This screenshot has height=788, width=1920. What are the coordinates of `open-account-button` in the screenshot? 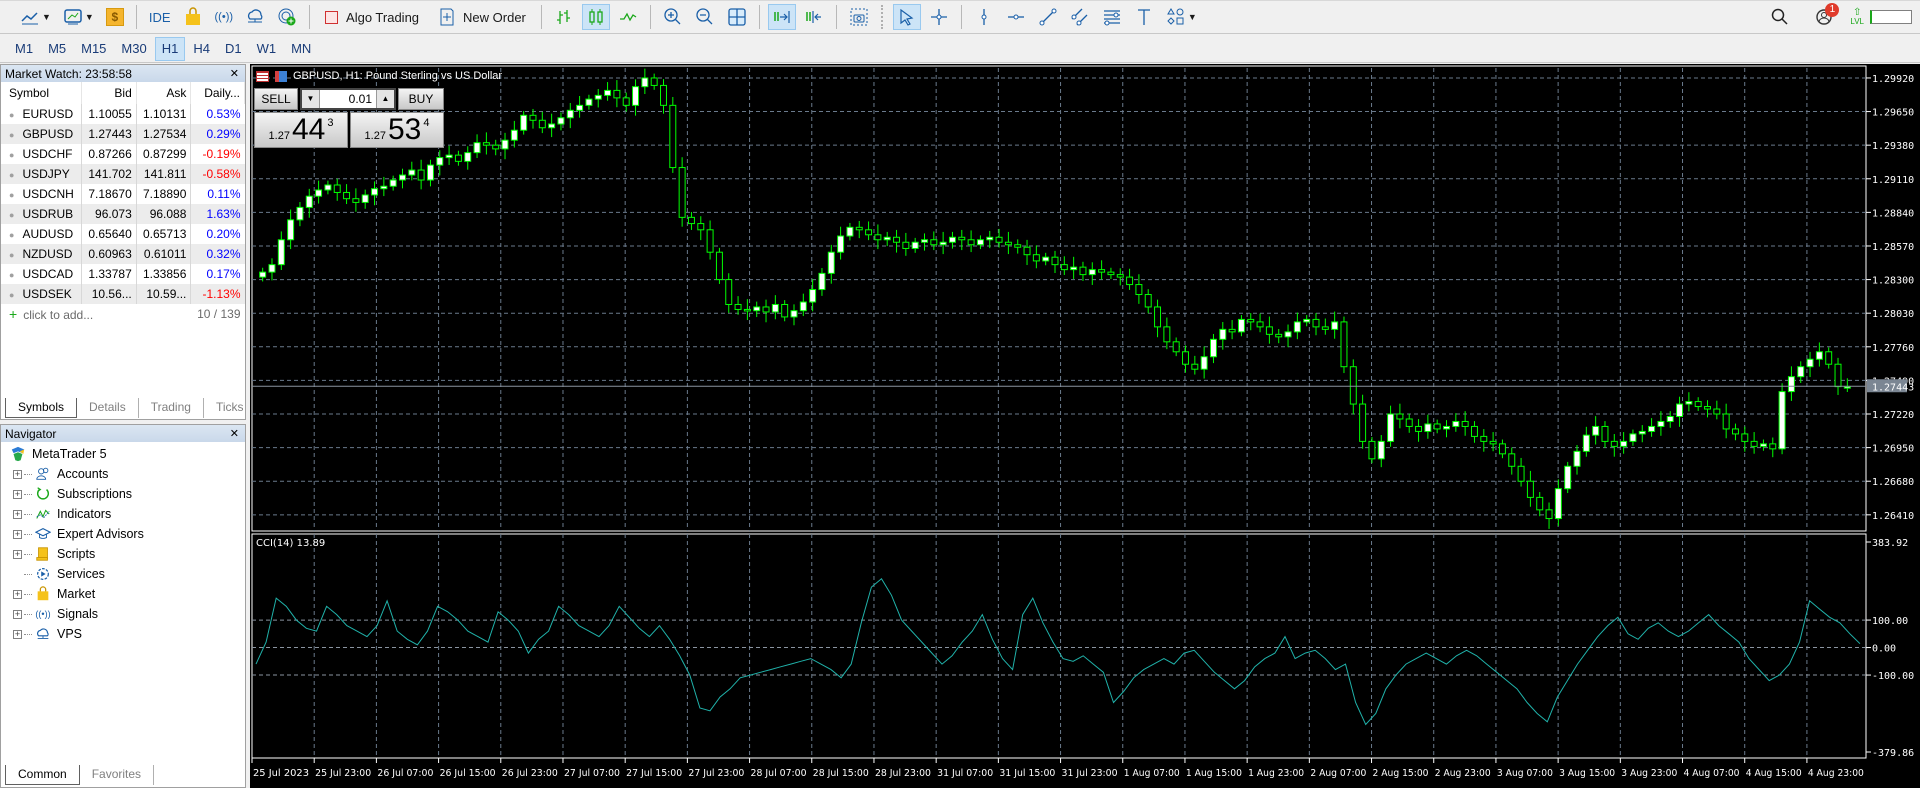 It's located at (287, 17).